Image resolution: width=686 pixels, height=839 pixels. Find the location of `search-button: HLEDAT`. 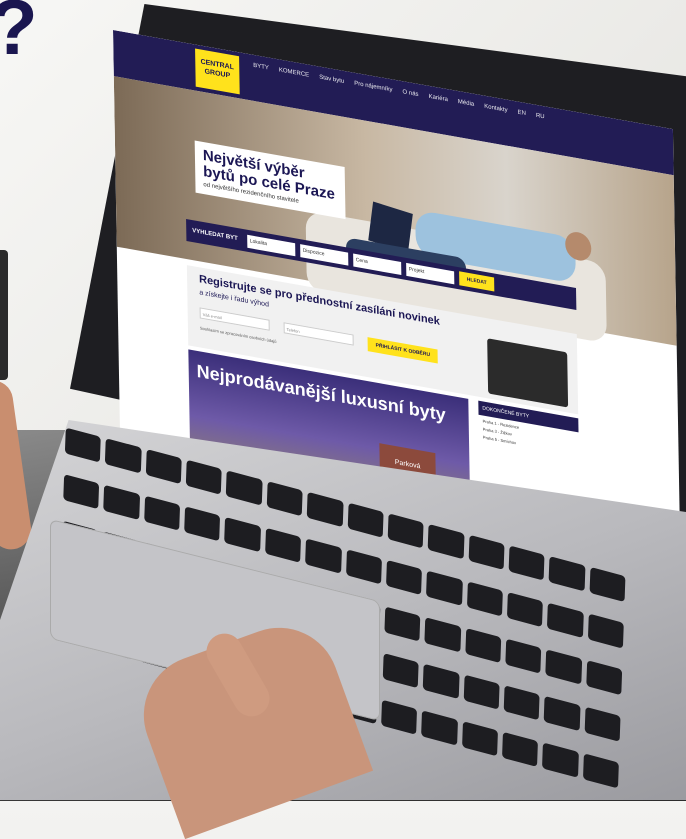

search-button: HLEDAT is located at coordinates (476, 281).